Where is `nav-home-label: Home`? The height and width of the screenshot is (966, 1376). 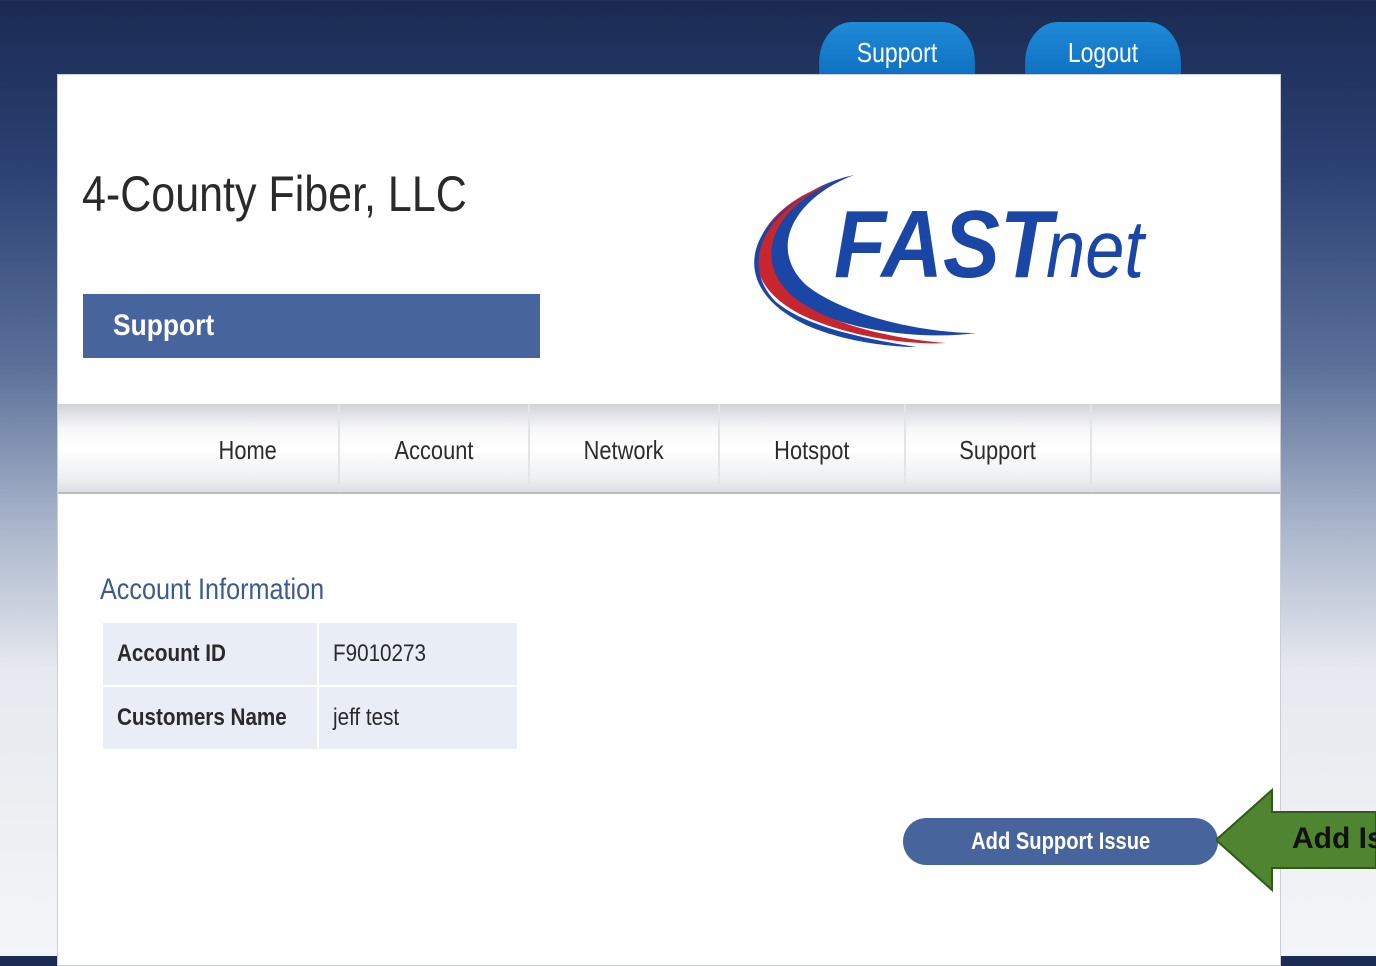
nav-home-label: Home is located at coordinates (248, 450).